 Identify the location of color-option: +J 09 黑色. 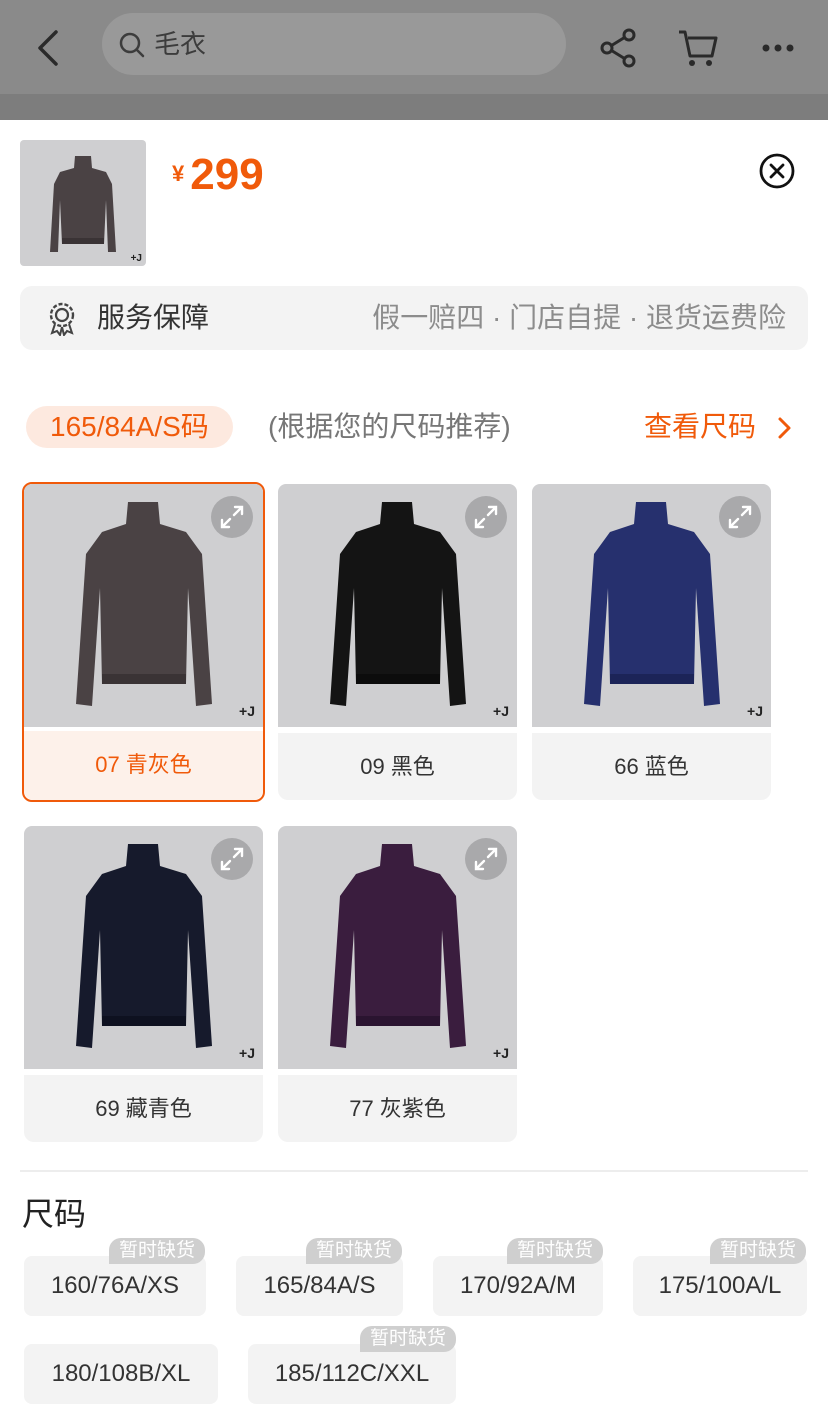
(397, 642).